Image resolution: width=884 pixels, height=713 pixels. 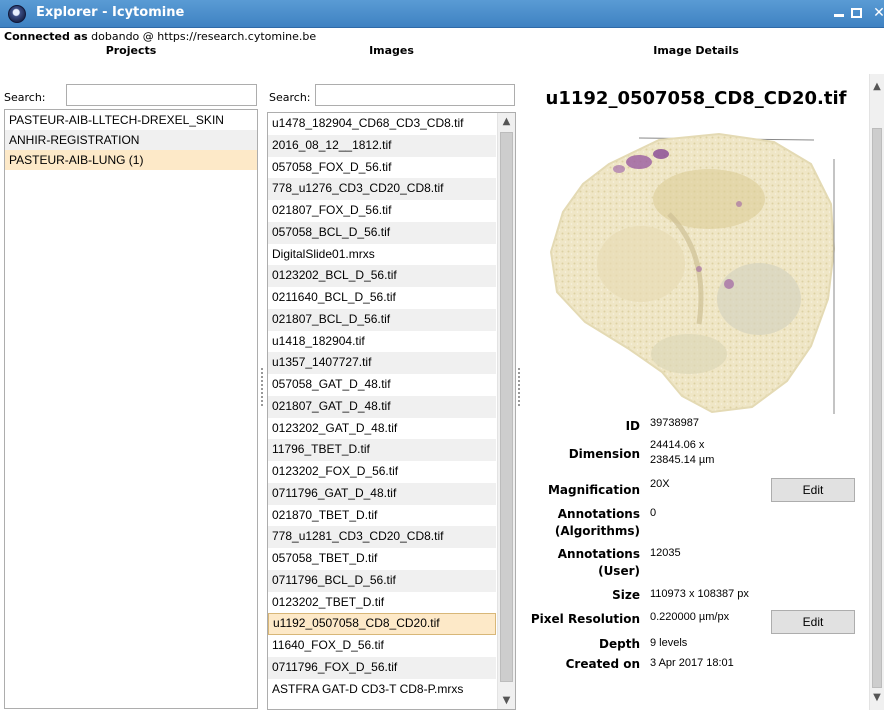 I want to click on details-header: Image Details, so click(x=696, y=50).